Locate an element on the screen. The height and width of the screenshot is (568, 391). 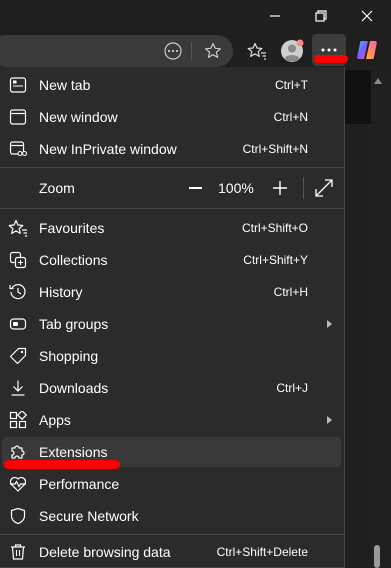
zoom-value: 100% is located at coordinates (236, 188).